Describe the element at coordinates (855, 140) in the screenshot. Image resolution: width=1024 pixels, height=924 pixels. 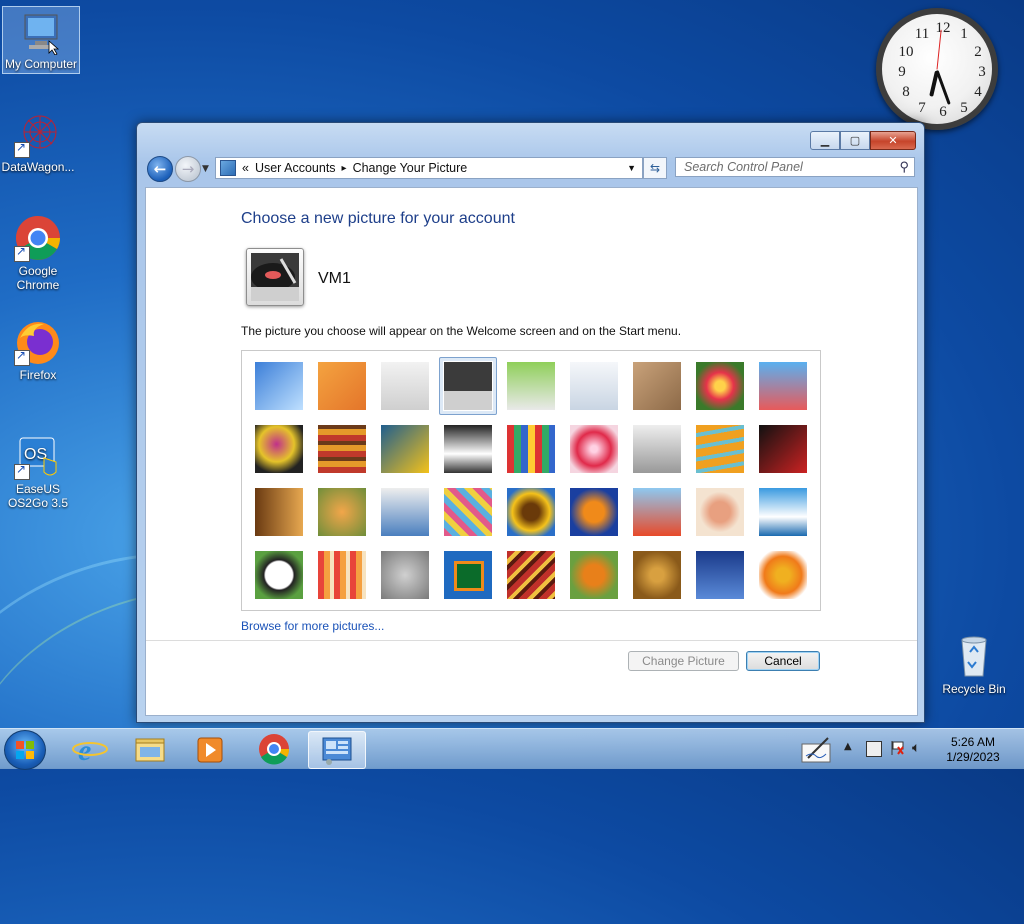
I see `maximize-button: ▢` at that location.